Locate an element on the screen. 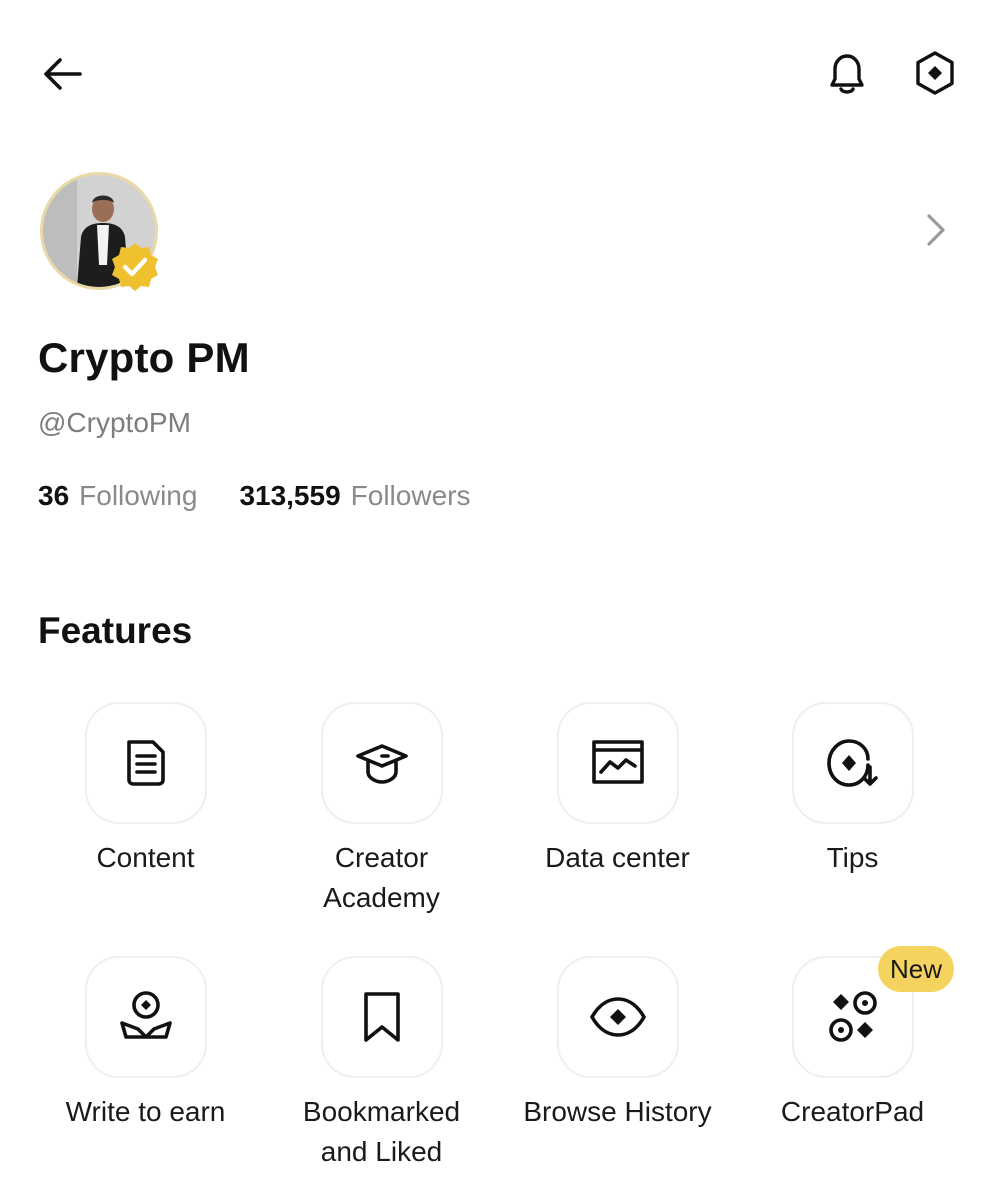 This screenshot has height=1200, width=999. profile-stats: 36 Following 313,559 Followers is located at coordinates (254, 496).